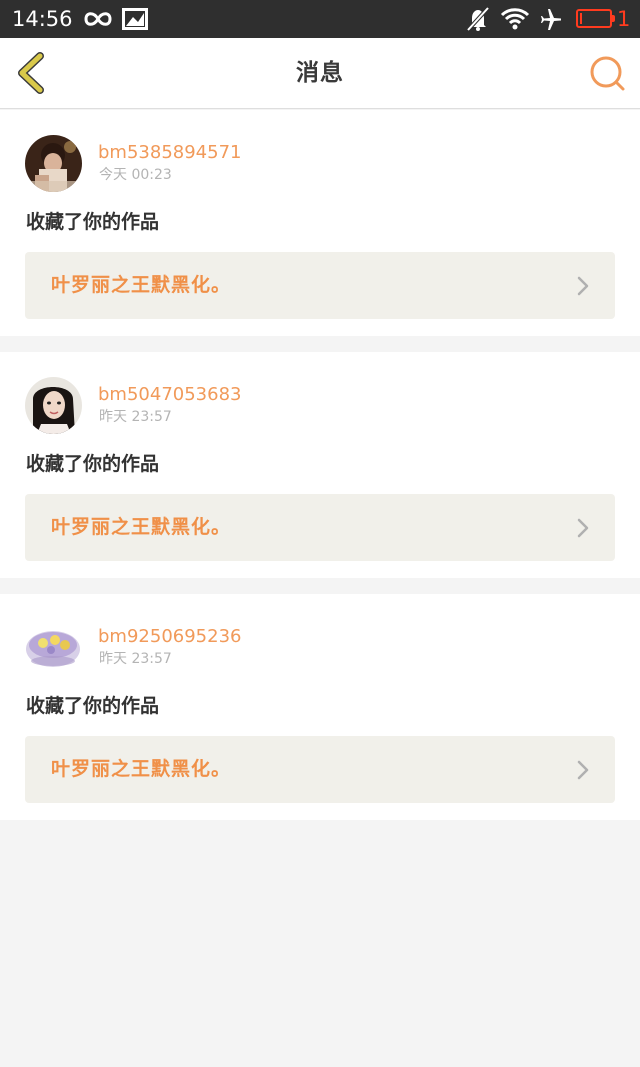  I want to click on nav-bar: 消息, so click(320, 73).